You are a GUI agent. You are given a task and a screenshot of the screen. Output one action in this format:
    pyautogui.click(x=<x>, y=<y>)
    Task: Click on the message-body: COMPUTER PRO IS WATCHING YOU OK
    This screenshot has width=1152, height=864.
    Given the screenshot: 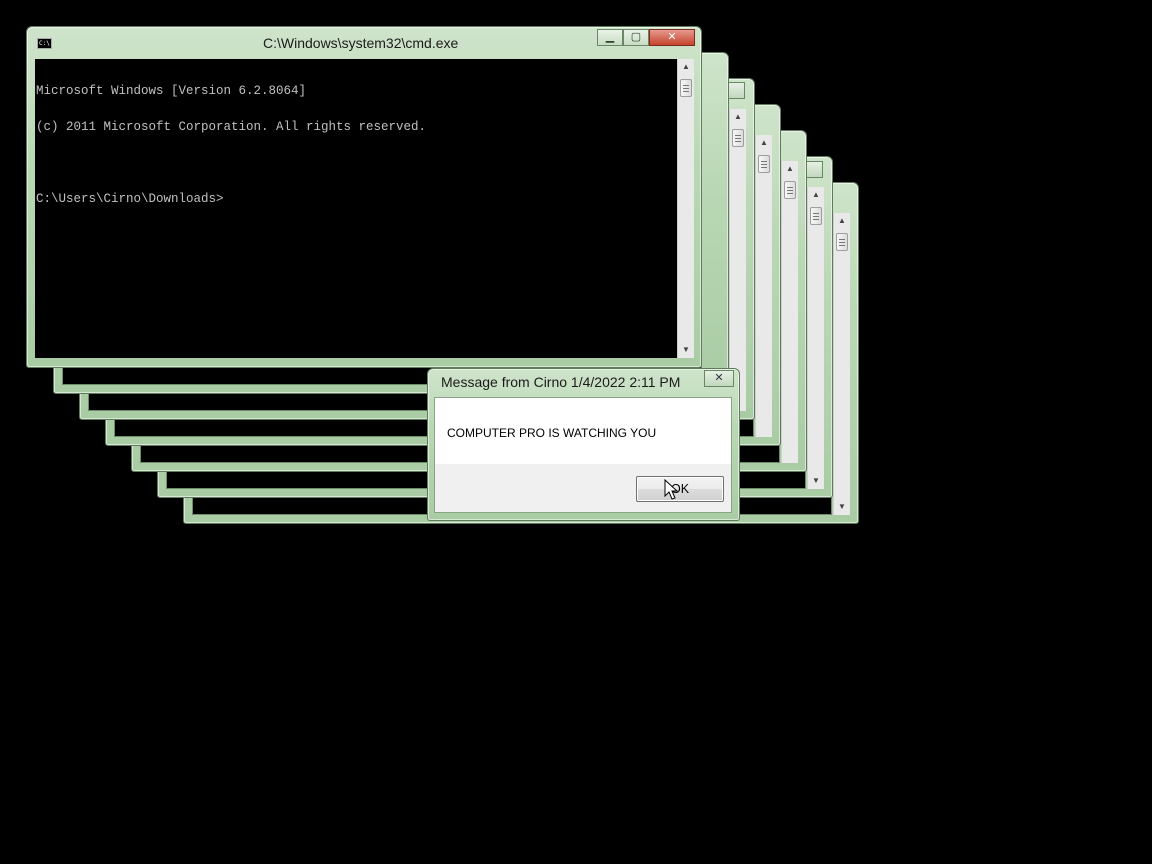 What is the action you would take?
    pyautogui.click(x=583, y=455)
    